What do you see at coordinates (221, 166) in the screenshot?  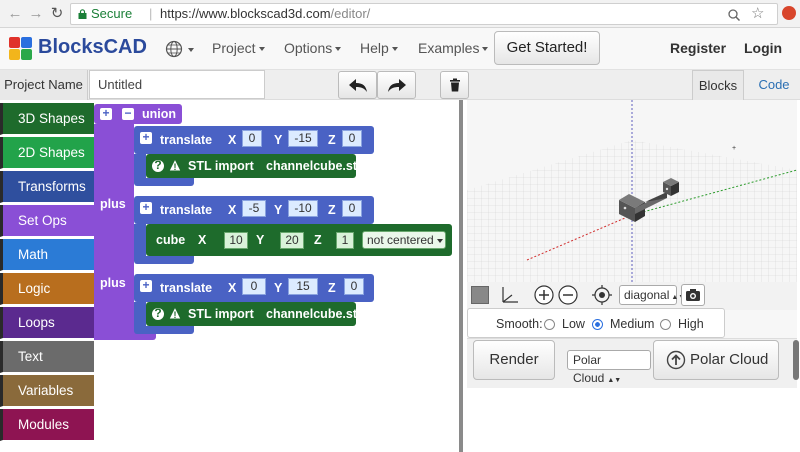 I see `stl-import-label: STL import` at bounding box center [221, 166].